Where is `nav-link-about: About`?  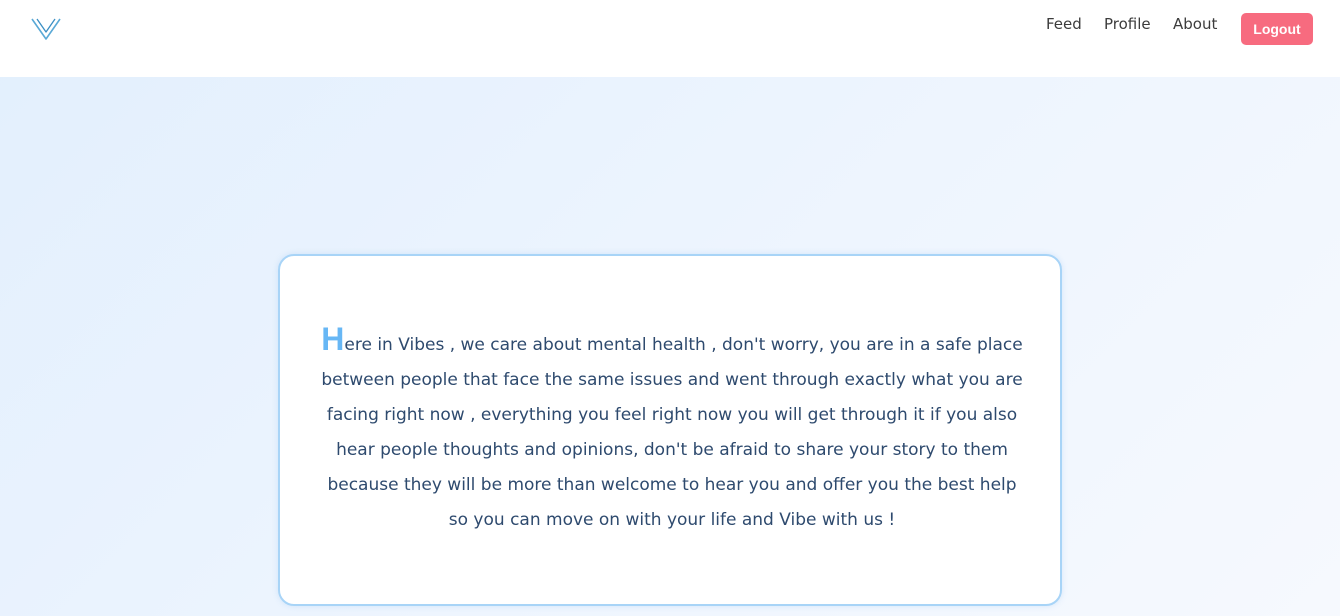
nav-link-about: About is located at coordinates (1195, 24).